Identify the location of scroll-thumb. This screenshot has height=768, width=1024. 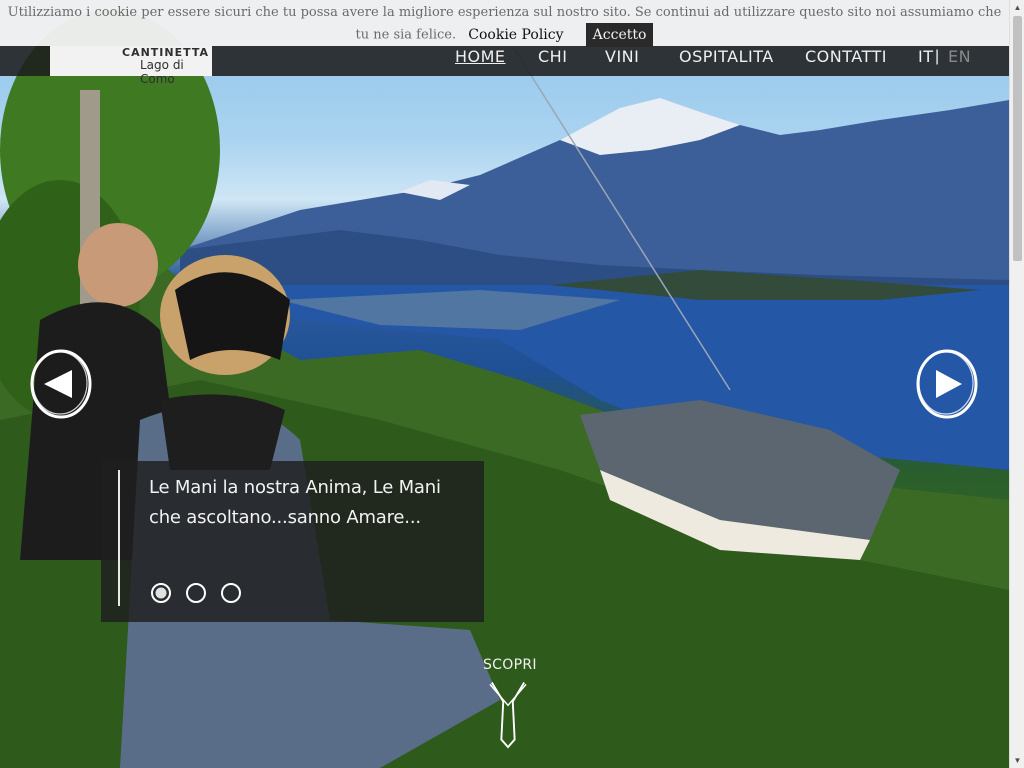
(1017, 138).